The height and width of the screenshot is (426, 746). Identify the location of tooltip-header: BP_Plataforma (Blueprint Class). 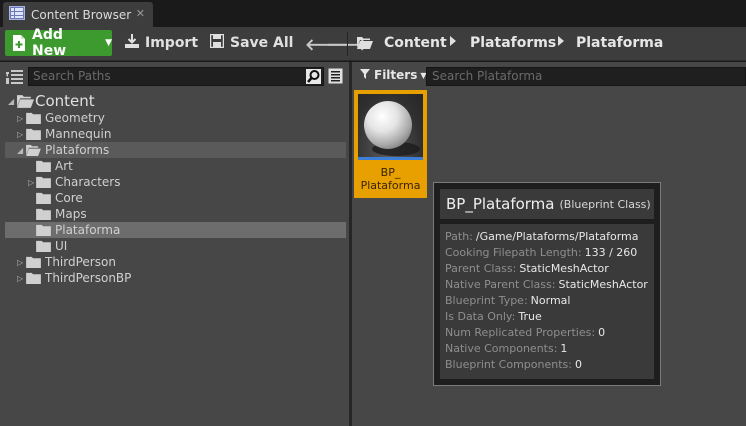
(547, 204).